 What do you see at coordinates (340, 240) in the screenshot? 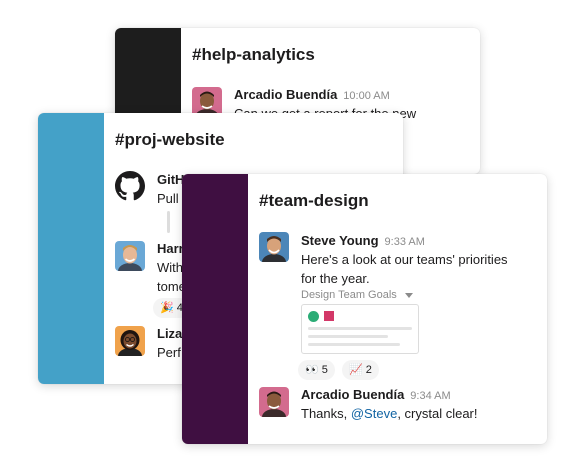
I see `author-name: Steve Young` at bounding box center [340, 240].